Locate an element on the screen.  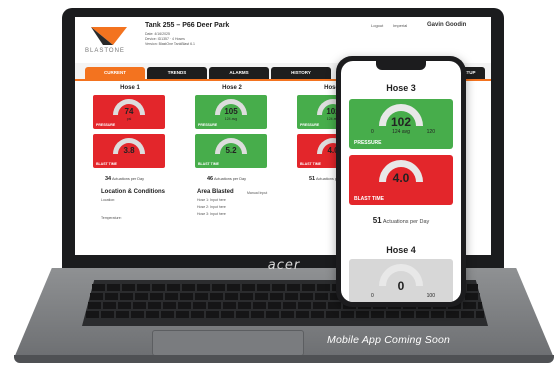
hose-2-time: 5.2 is located at coordinates (231, 150).